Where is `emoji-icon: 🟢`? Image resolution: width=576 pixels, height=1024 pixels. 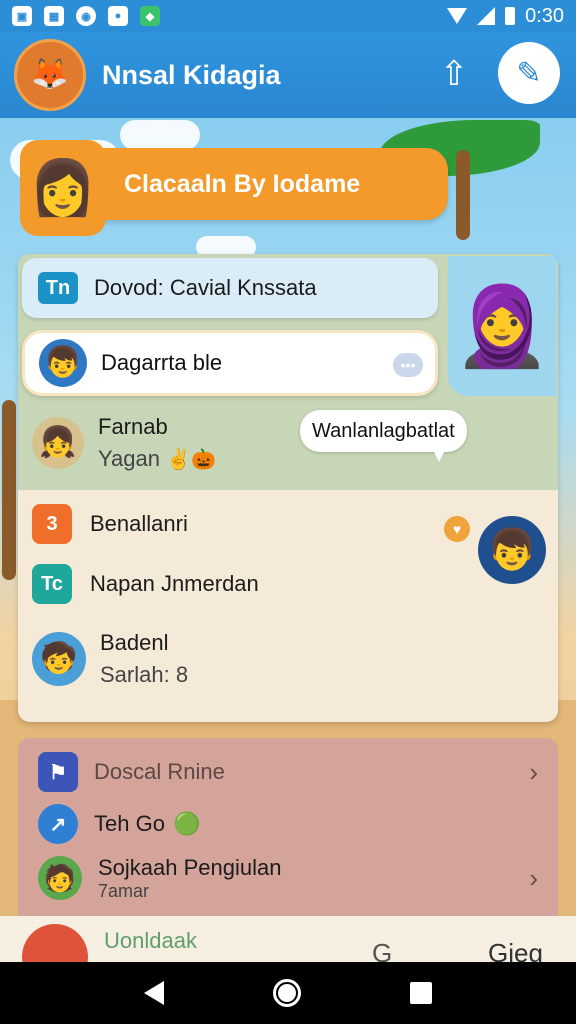 emoji-icon: 🟢 is located at coordinates (186, 823).